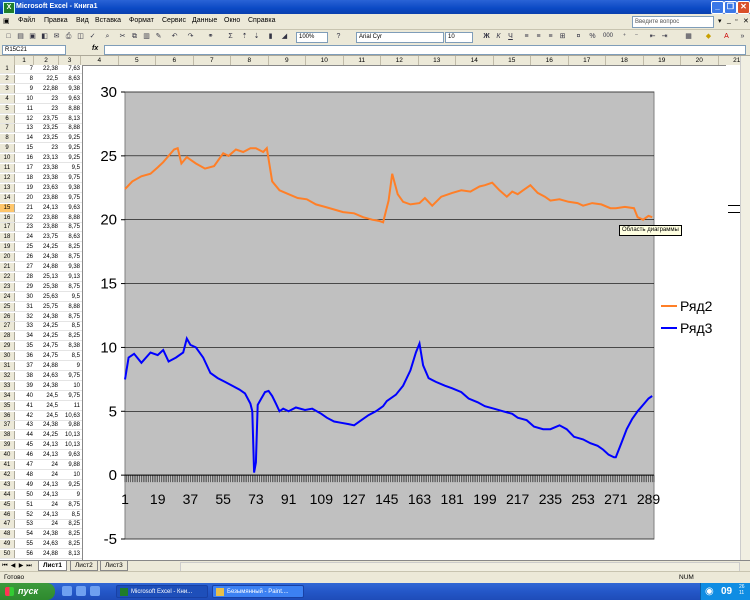  What do you see at coordinates (146, 36) in the screenshot?
I see `paste-icon: ▥` at bounding box center [146, 36].